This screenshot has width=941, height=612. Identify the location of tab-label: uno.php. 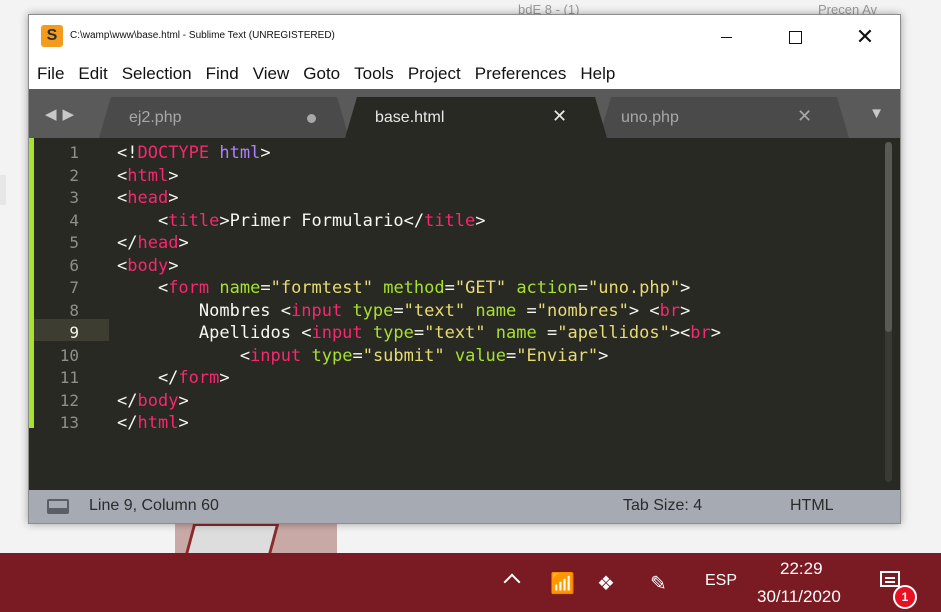
(650, 117).